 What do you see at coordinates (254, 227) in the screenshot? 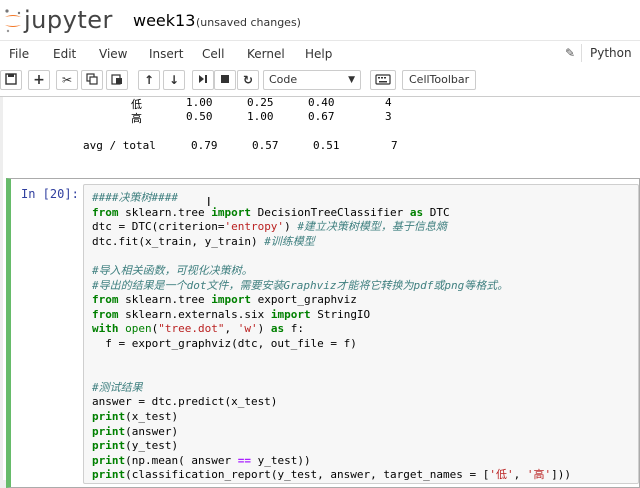
I see `code-token: 'entropy'` at bounding box center [254, 227].